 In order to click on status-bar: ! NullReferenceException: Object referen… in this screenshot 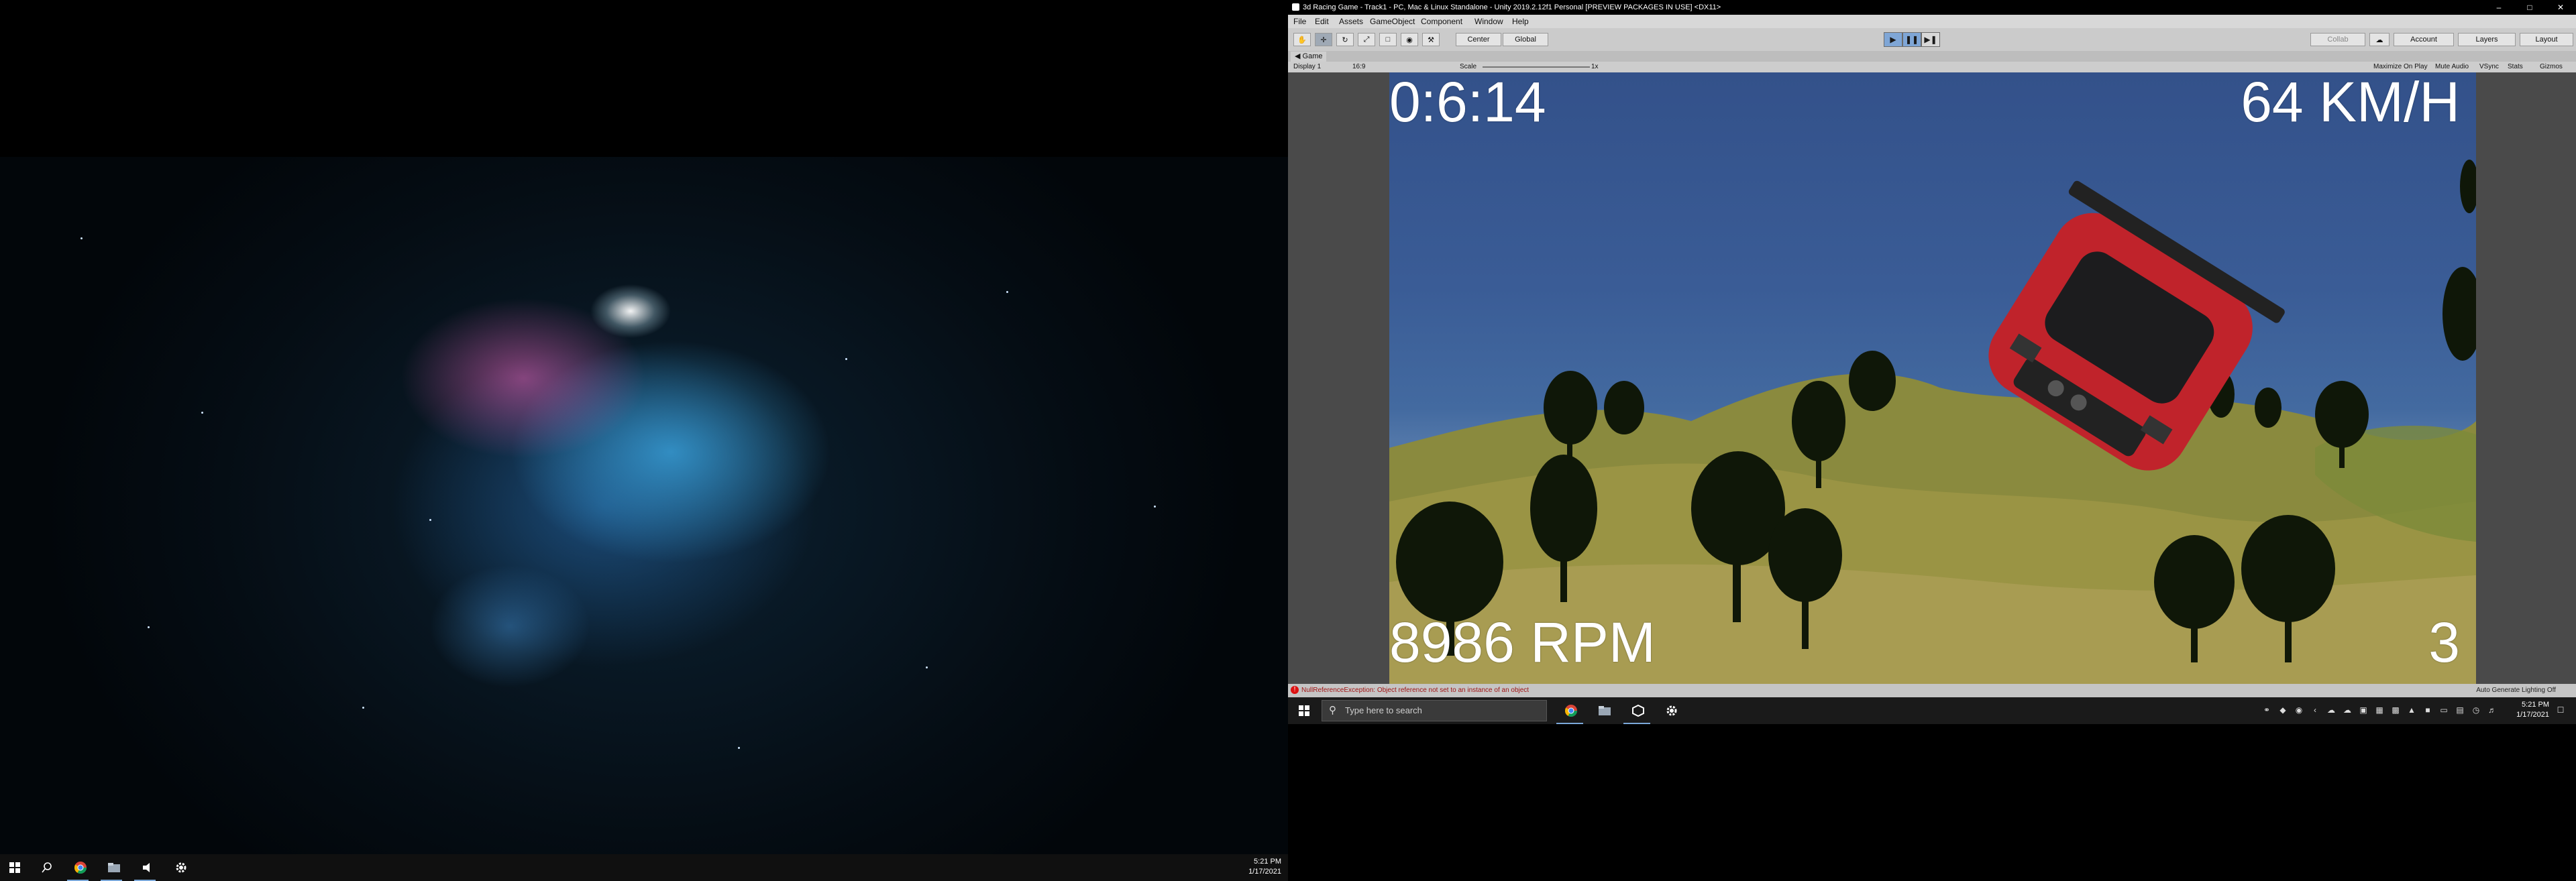, I will do `click(1932, 690)`.